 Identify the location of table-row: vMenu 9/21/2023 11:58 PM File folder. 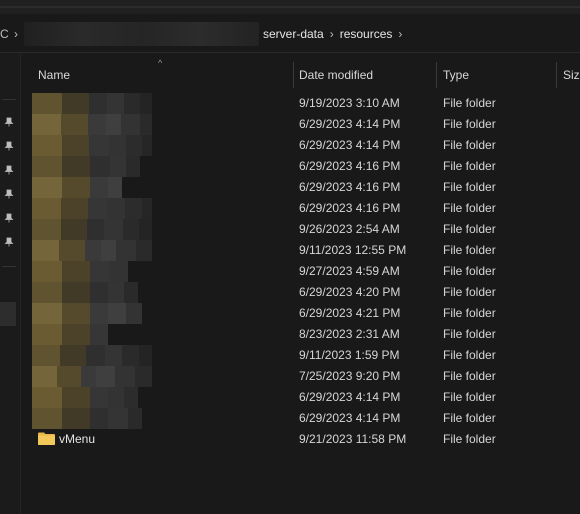
(300, 439).